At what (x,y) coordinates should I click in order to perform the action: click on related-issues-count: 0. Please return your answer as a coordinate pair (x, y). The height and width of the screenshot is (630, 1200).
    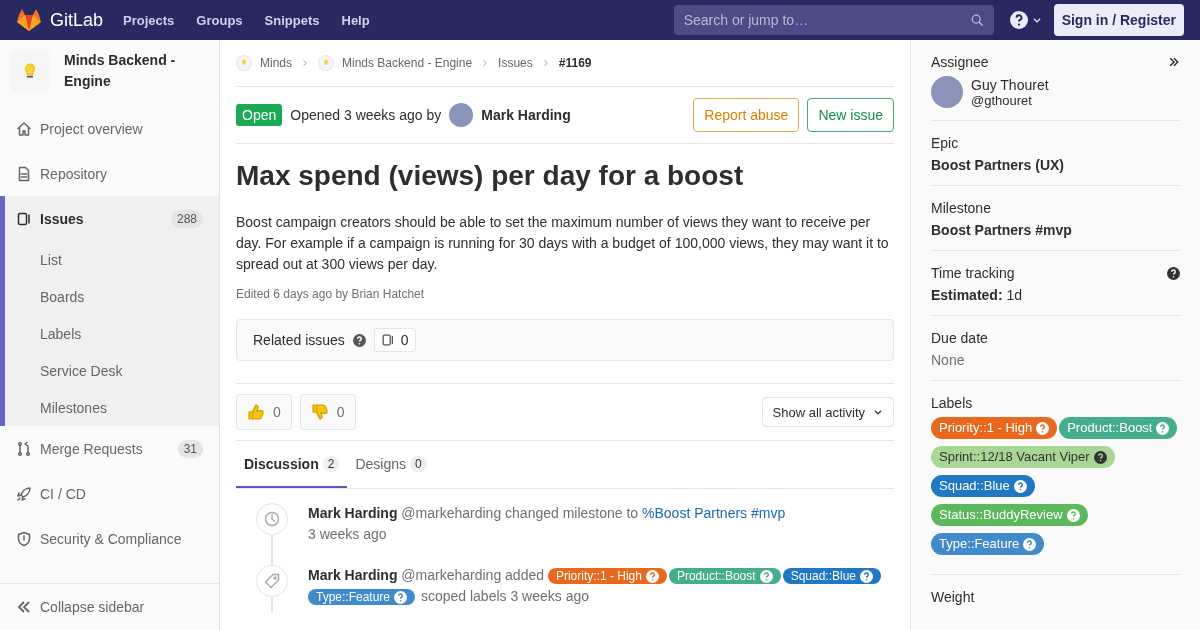
    Looking at the image, I should click on (394, 340).